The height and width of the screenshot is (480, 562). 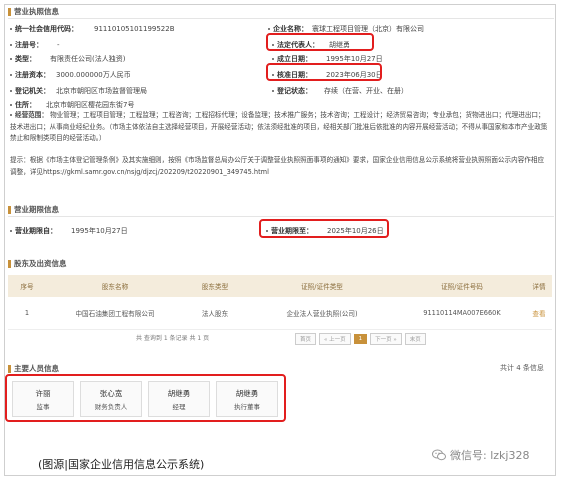 What do you see at coordinates (88, 59) in the screenshot?
I see `type-value: 有限责任公司(法人独资)` at bounding box center [88, 59].